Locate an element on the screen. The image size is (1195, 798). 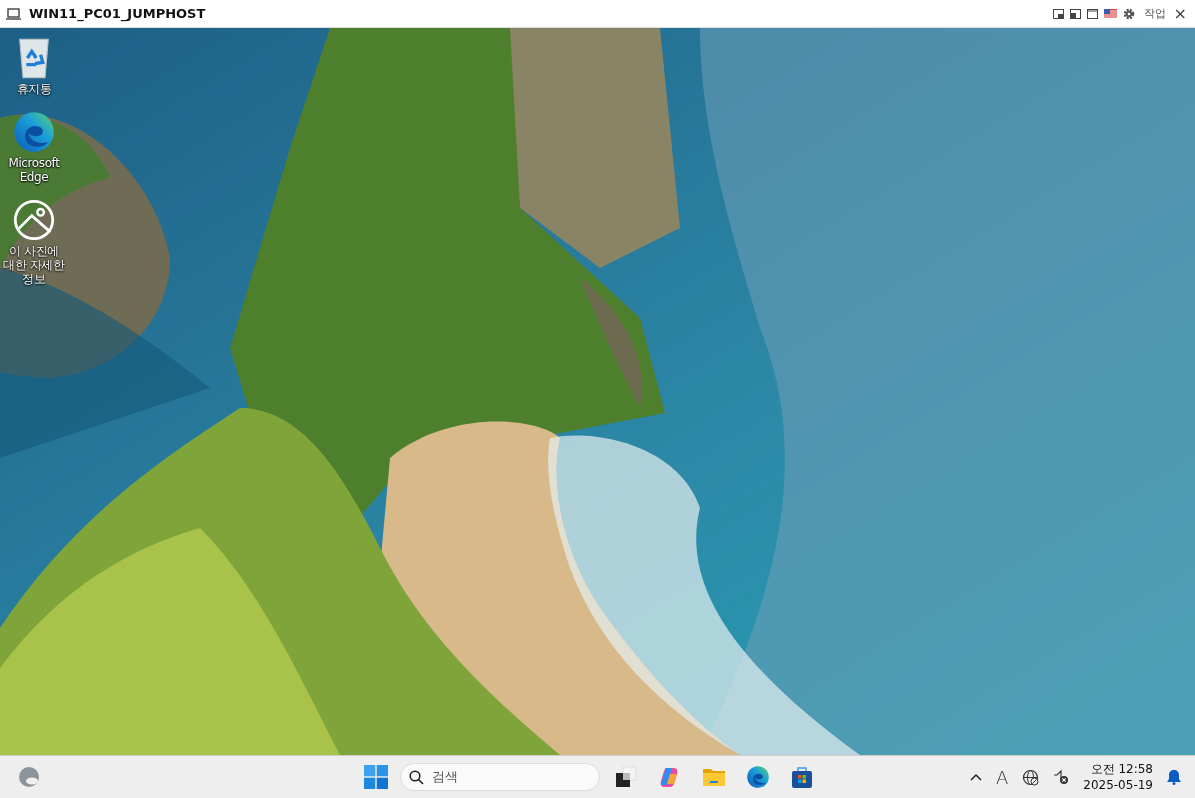
clock-date: 2025-05-19 is located at coordinates (1118, 785).